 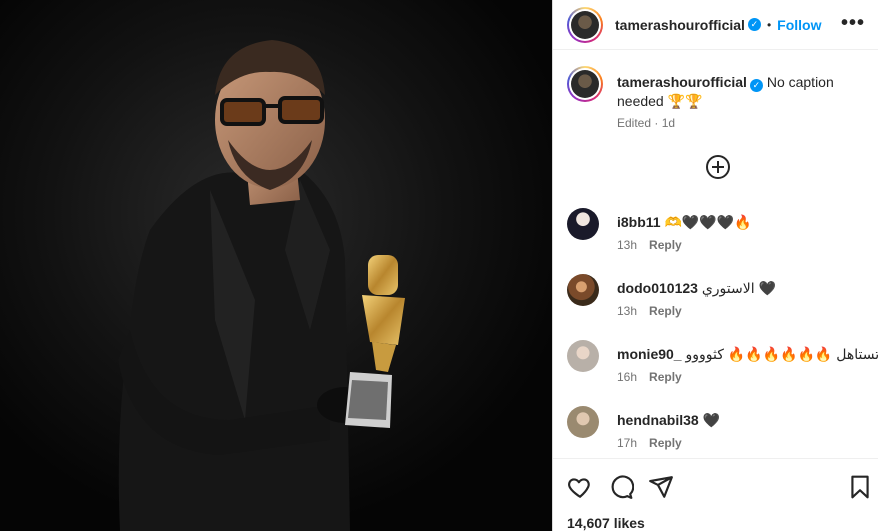 I want to click on post-actions: 14,607 likes, so click(x=715, y=494).